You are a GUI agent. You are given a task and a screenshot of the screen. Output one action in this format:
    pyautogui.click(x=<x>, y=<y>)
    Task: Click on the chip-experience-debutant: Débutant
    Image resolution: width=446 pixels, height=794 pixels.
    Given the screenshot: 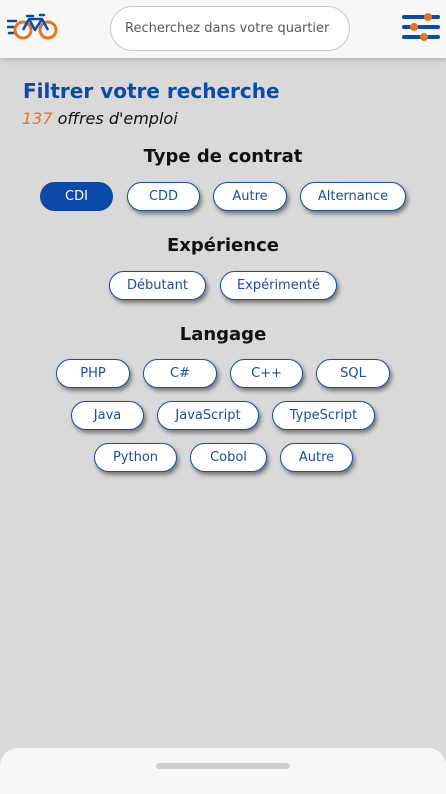 What is the action you would take?
    pyautogui.click(x=157, y=285)
    